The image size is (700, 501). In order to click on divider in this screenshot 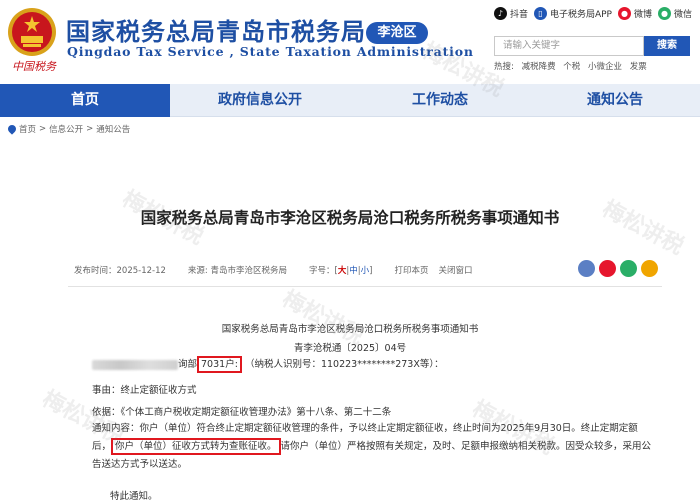, I will do `click(365, 286)`.